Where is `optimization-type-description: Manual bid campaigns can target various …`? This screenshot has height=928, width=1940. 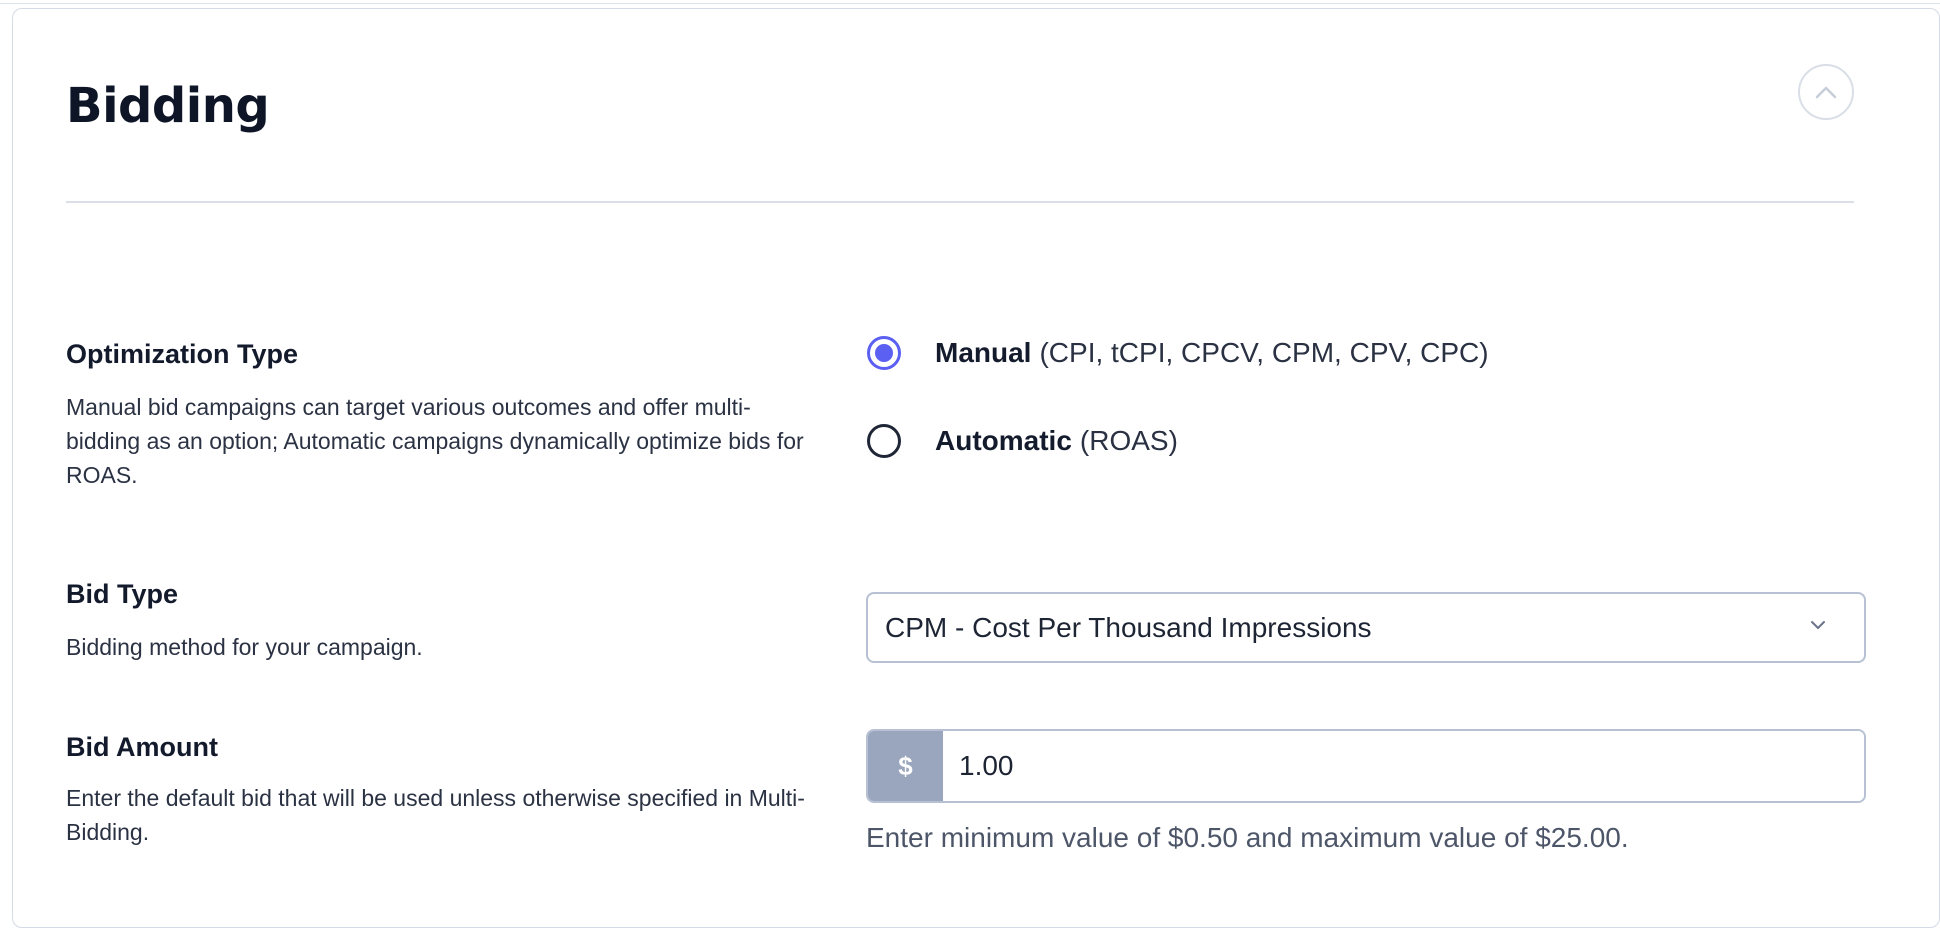
optimization-type-description: Manual bid campaigns can target various … is located at coordinates (435, 441).